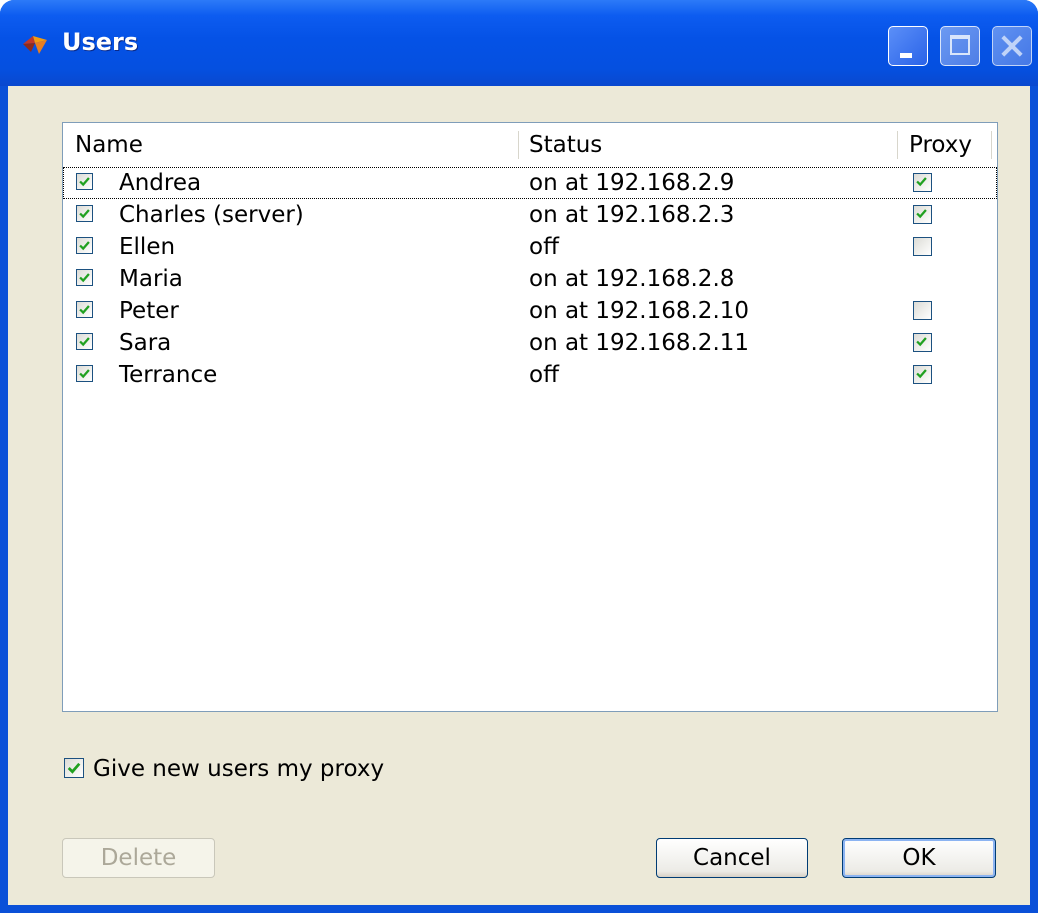  Describe the element at coordinates (211, 215) in the screenshot. I see `user-name: Charles (server)` at that location.